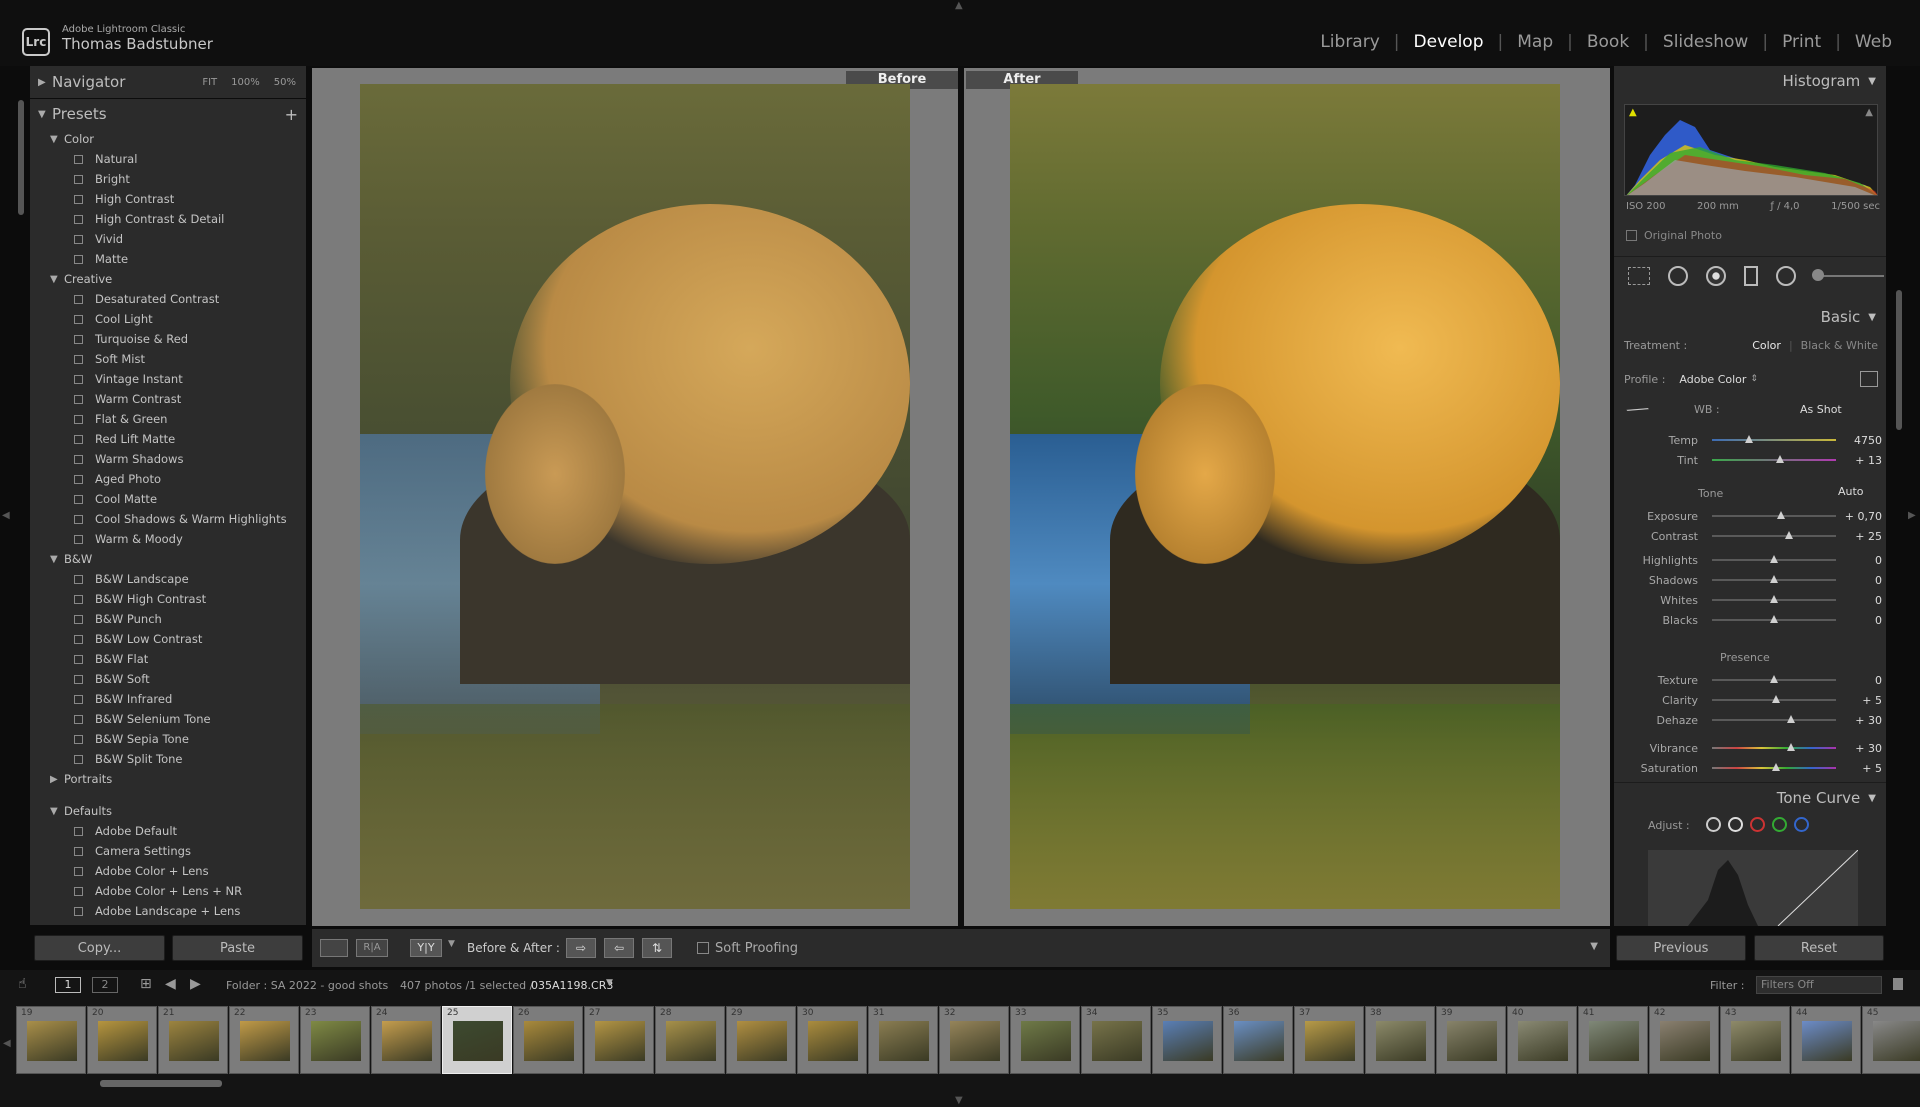 The image size is (1920, 1107). What do you see at coordinates (6, 515) in the screenshot?
I see `left-panel-toggle-icon: ◀` at bounding box center [6, 515].